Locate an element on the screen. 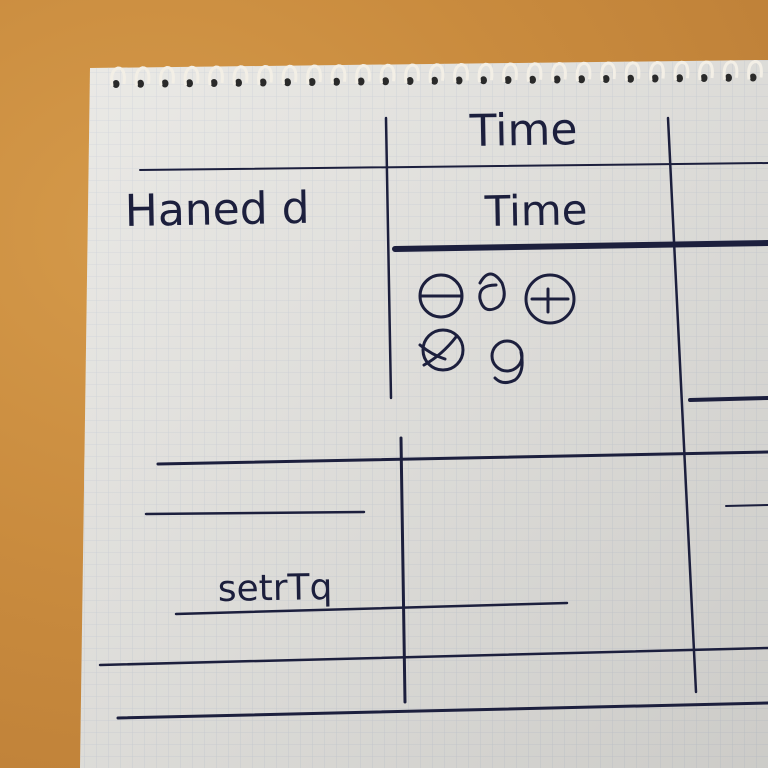 This screenshot has height=768, width=768. header-second-text: Time is located at coordinates (535, 210).